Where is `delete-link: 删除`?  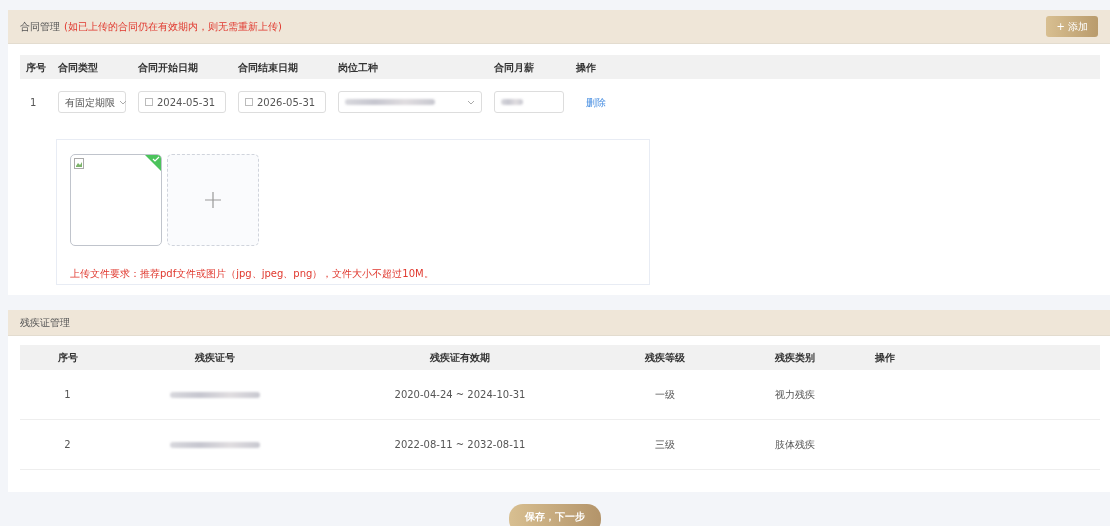
delete-link: 删除 is located at coordinates (591, 102).